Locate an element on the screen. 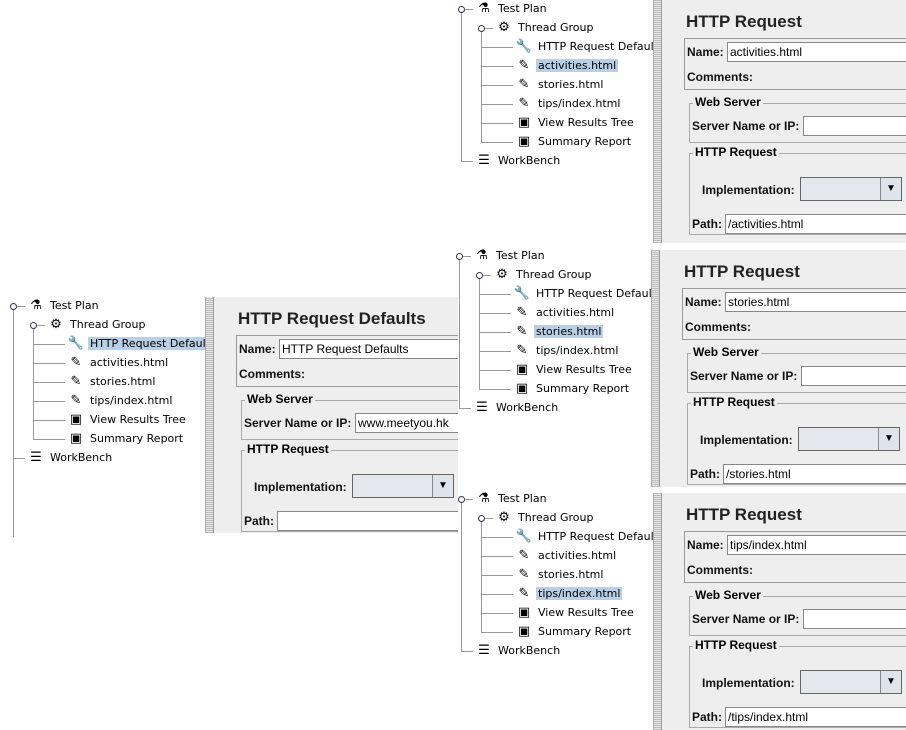  name-input: tips/index.html is located at coordinates (816, 545).